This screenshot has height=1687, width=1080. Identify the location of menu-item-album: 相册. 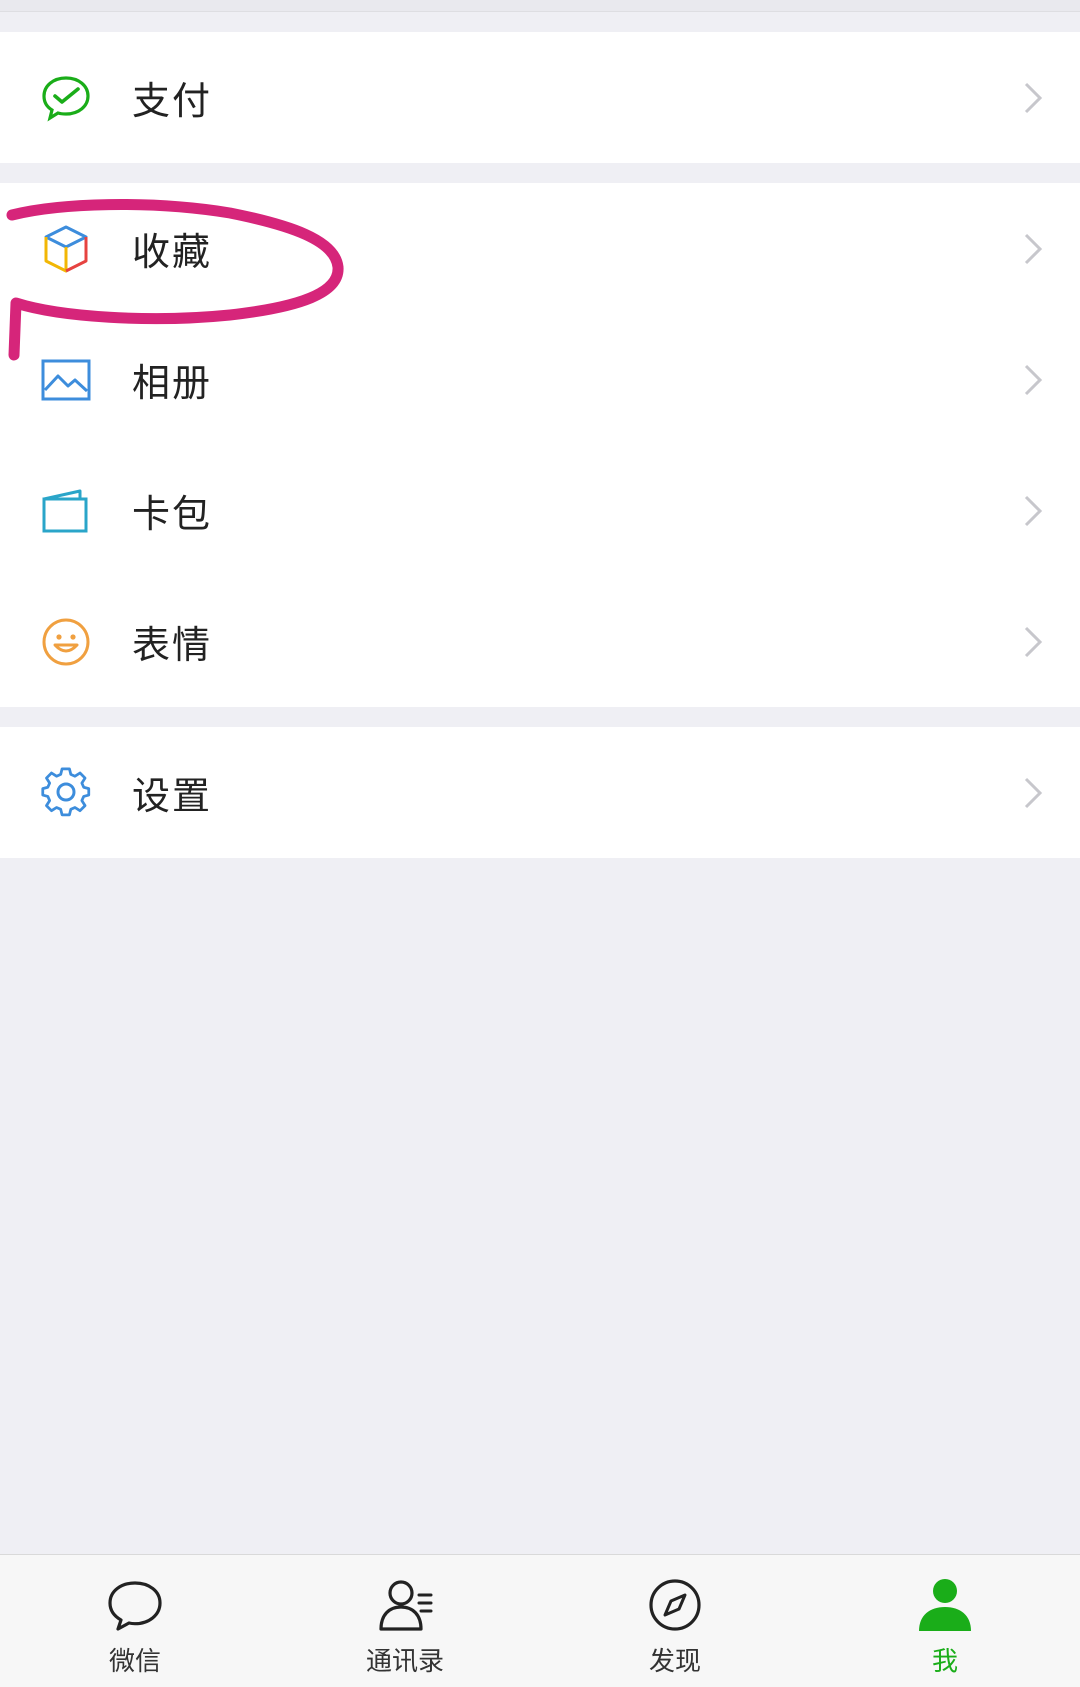
(540, 379).